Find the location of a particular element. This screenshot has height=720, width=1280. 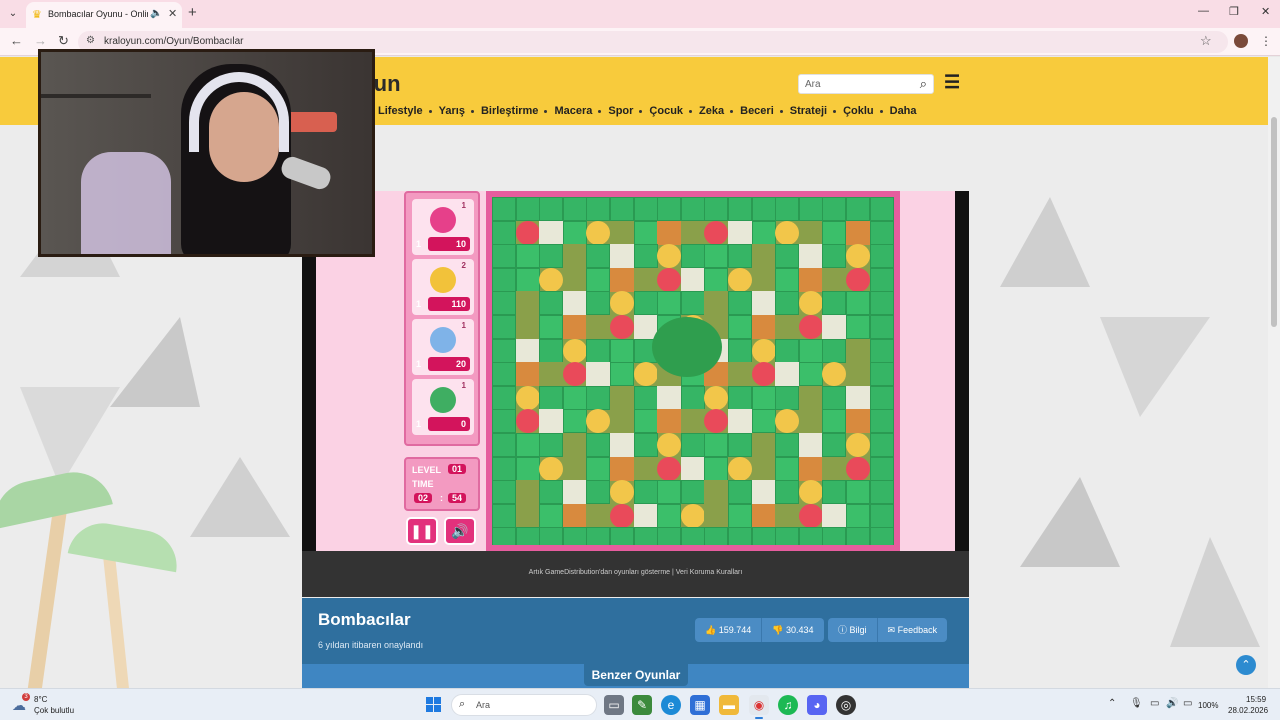

like-button: 👍 159.744 is located at coordinates (729, 630).